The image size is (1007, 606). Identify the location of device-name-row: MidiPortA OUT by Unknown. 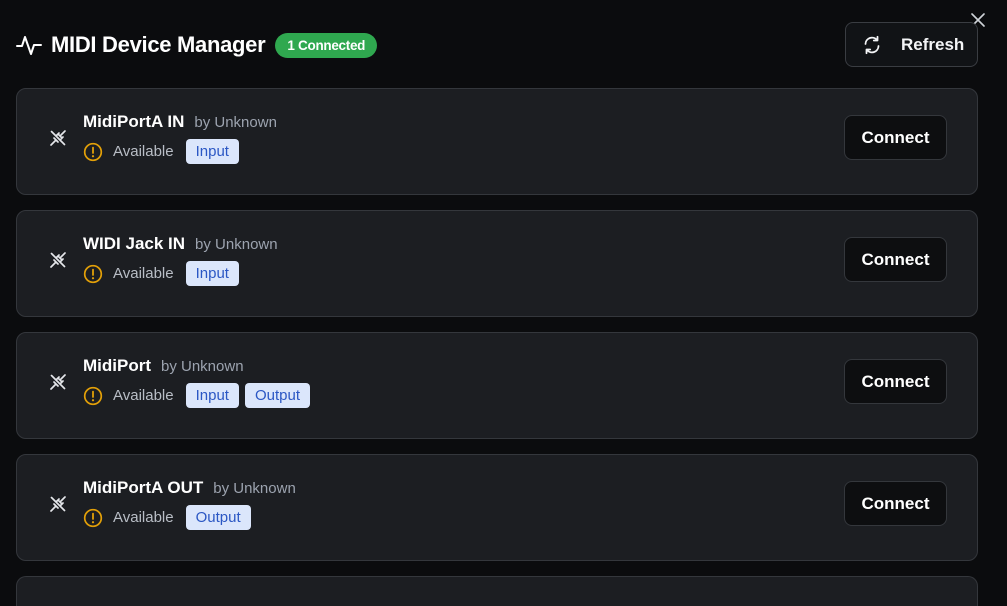
(189, 488).